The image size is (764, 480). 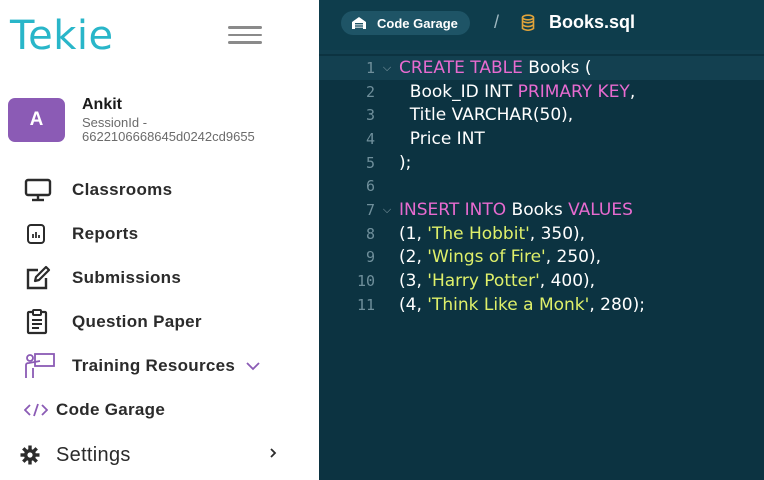 I want to click on line-number: 1, so click(x=370, y=67).